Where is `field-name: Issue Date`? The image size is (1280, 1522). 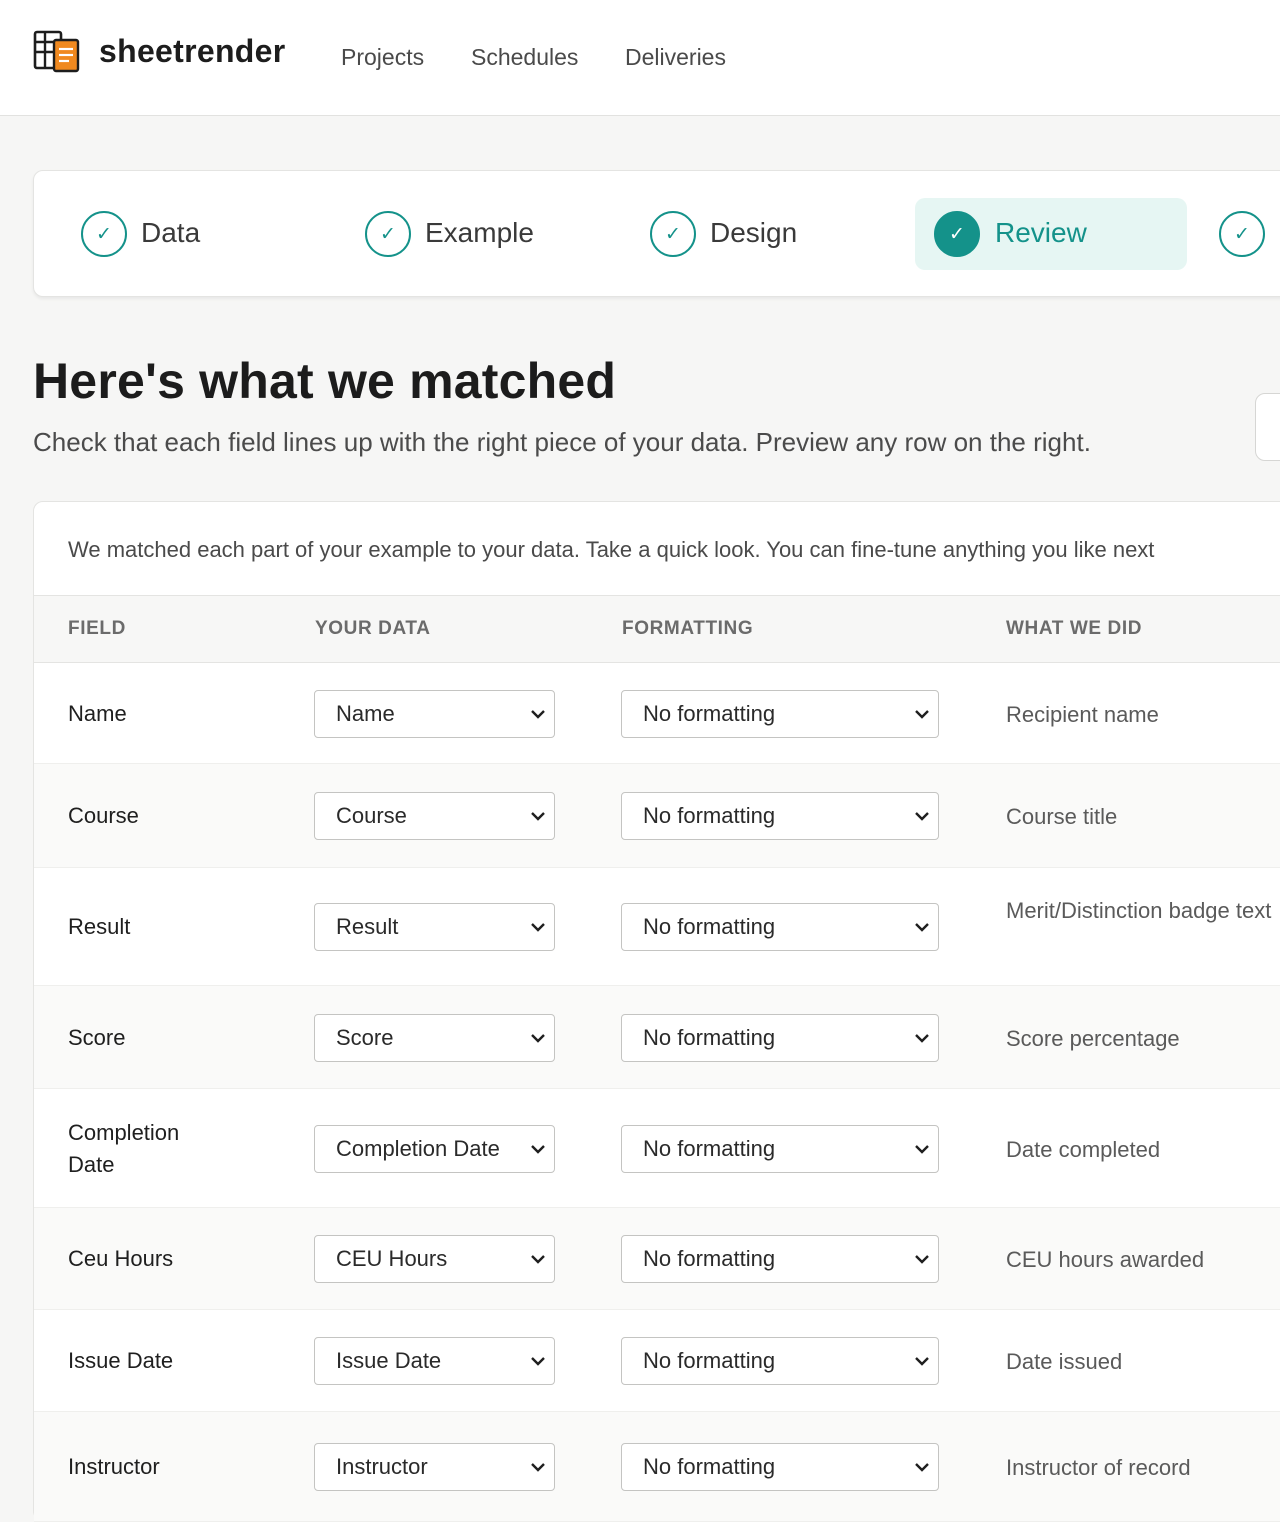 field-name: Issue Date is located at coordinates (121, 1360).